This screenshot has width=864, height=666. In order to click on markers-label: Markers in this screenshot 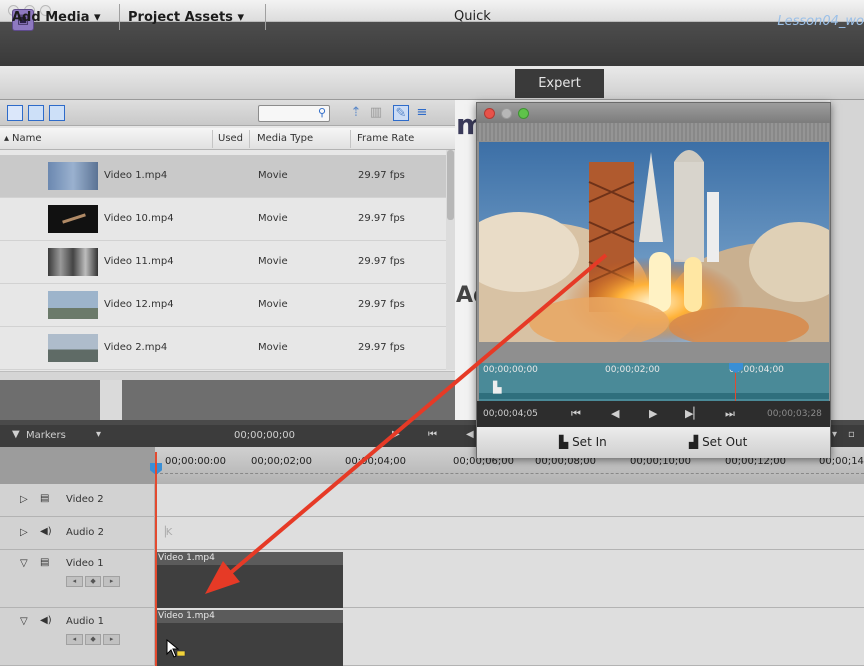, I will do `click(46, 435)`.